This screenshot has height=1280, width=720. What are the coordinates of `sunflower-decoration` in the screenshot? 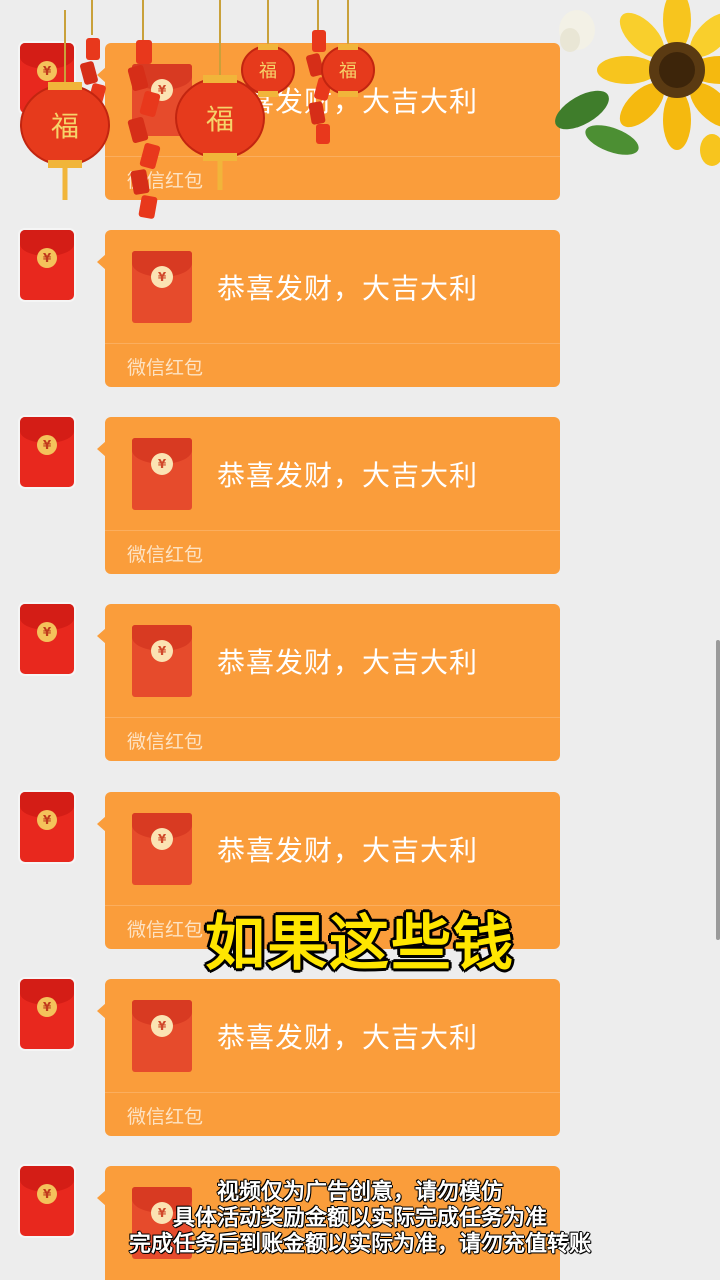 It's located at (637, 83).